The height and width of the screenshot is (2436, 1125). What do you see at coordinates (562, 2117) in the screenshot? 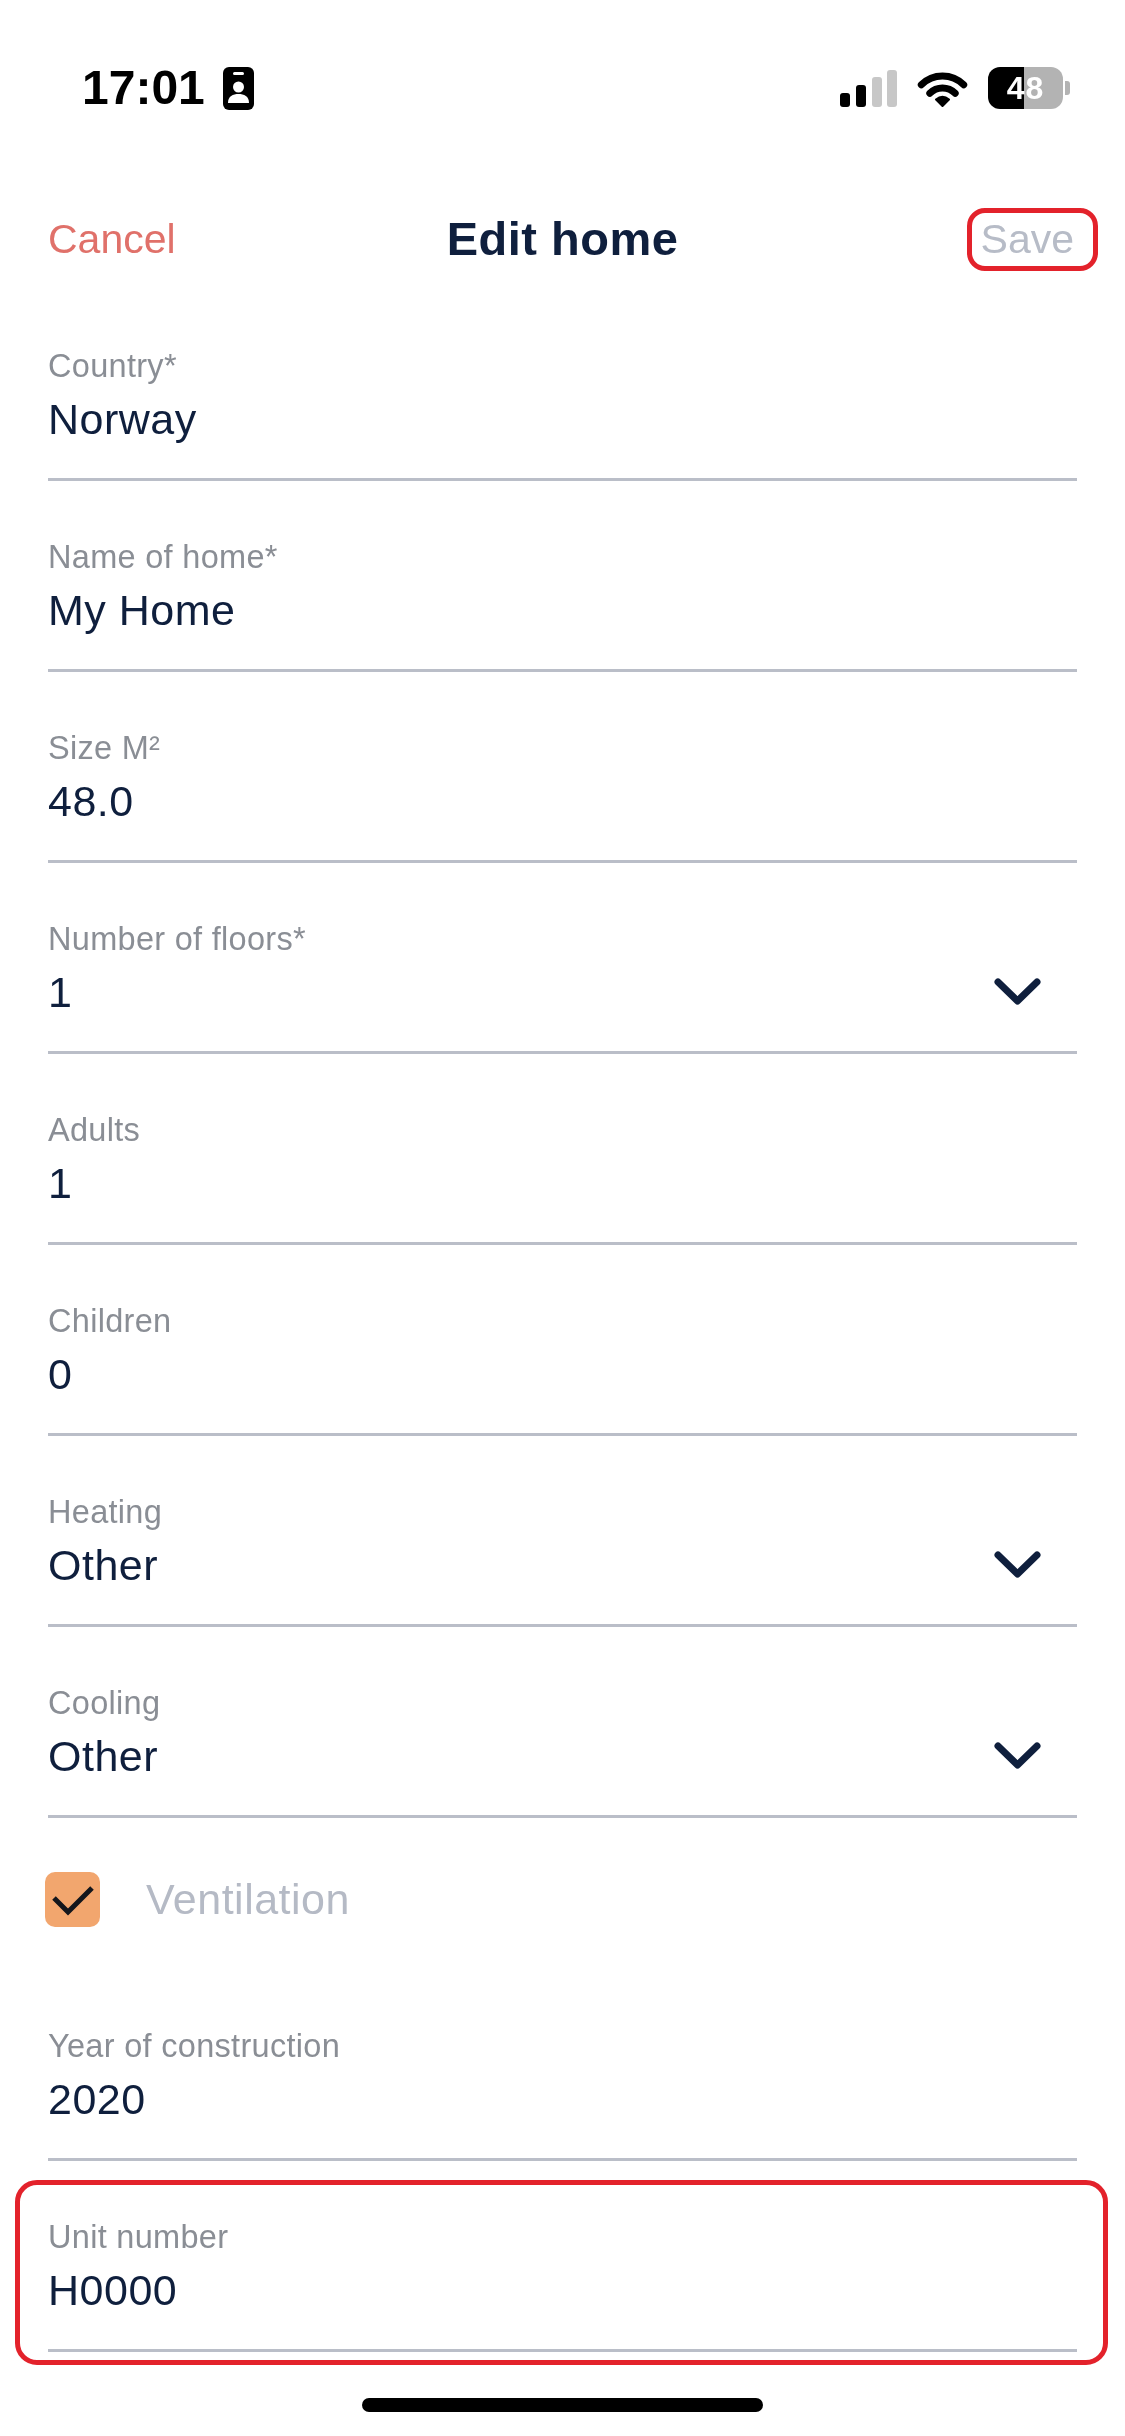
I see `input-field: 2020` at bounding box center [562, 2117].